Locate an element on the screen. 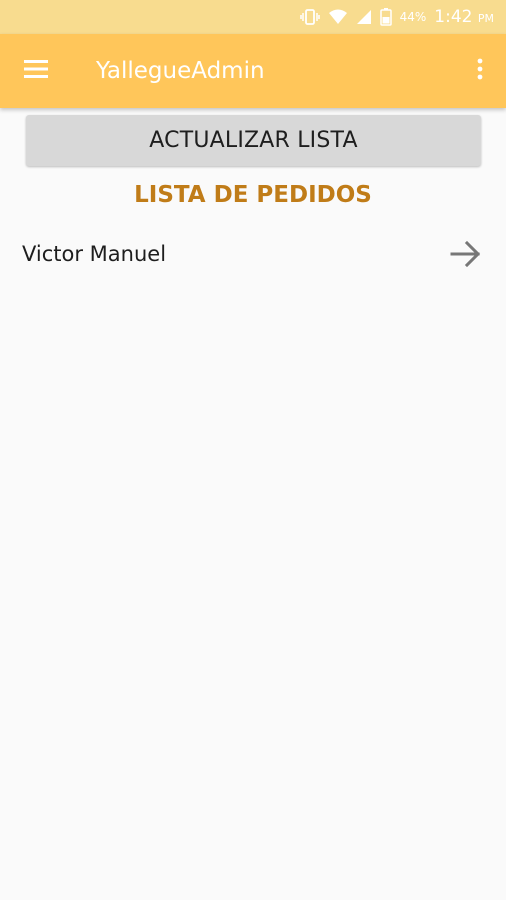  menu-button is located at coordinates (37, 71).